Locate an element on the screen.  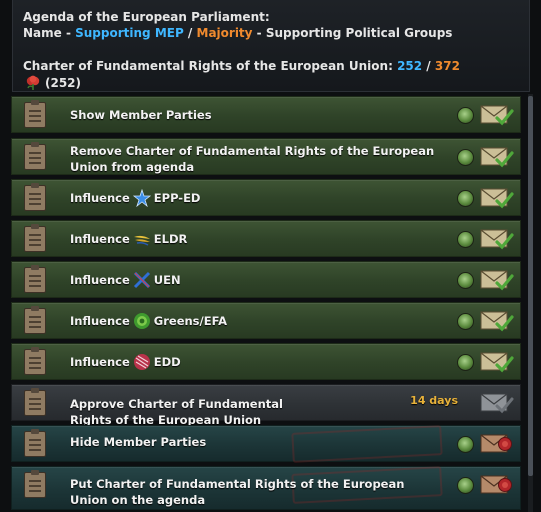
influence-uen-button: Influence UEN is located at coordinates (266, 279).